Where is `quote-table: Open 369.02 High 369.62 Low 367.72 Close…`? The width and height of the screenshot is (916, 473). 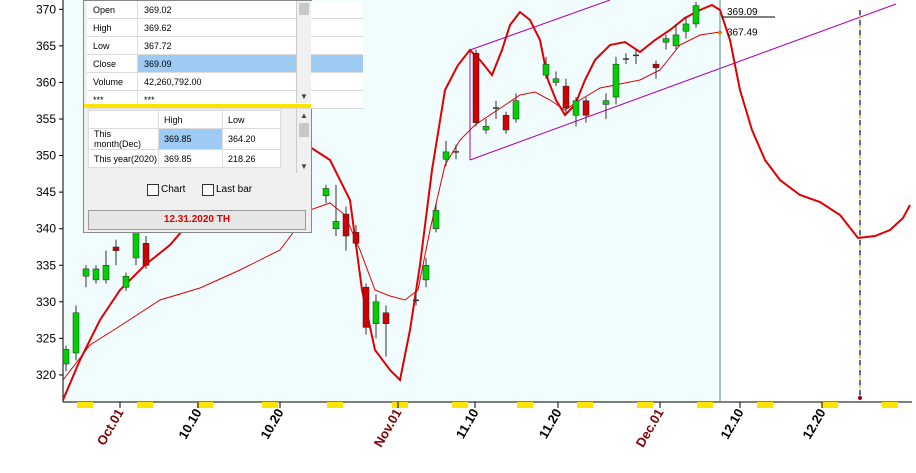
quote-table: Open 369.02 High 369.62 Low 367.72 Close… is located at coordinates (225, 55).